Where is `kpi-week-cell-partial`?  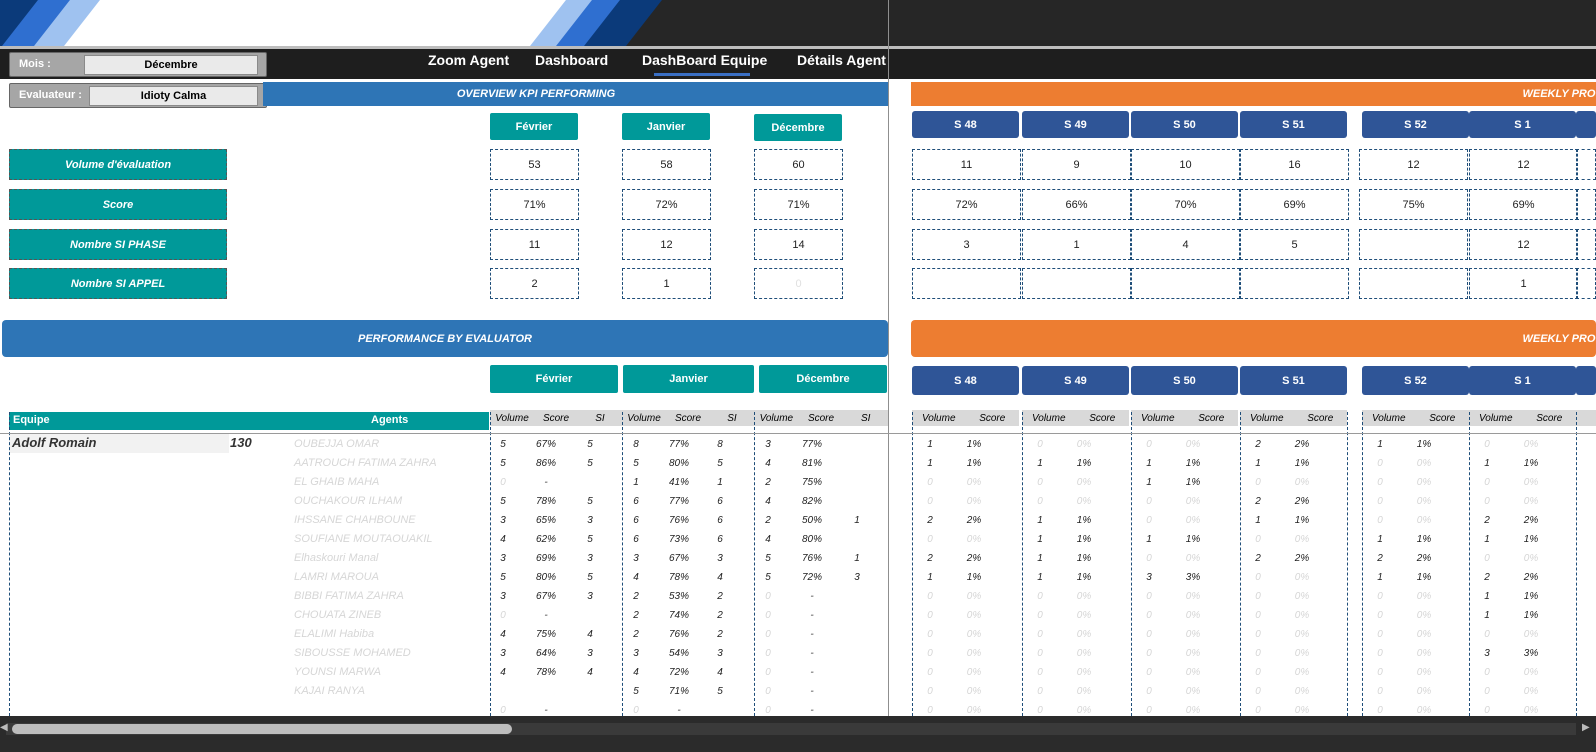 kpi-week-cell-partial is located at coordinates (1586, 244).